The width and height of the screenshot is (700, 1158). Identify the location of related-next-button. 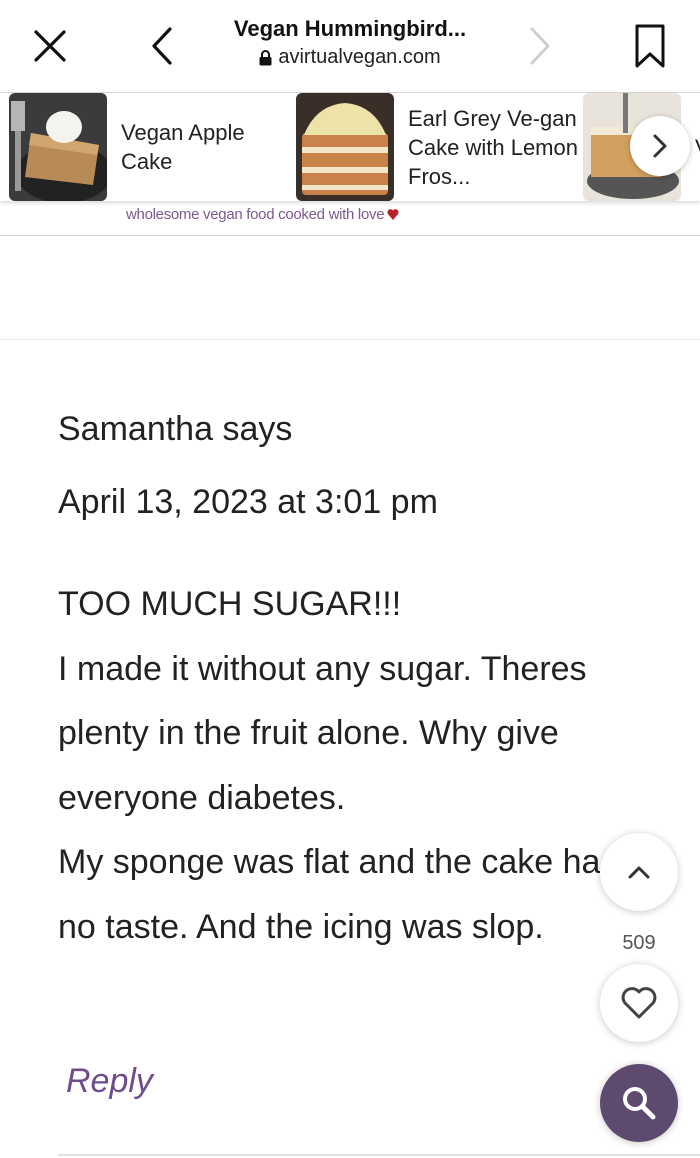
(660, 146).